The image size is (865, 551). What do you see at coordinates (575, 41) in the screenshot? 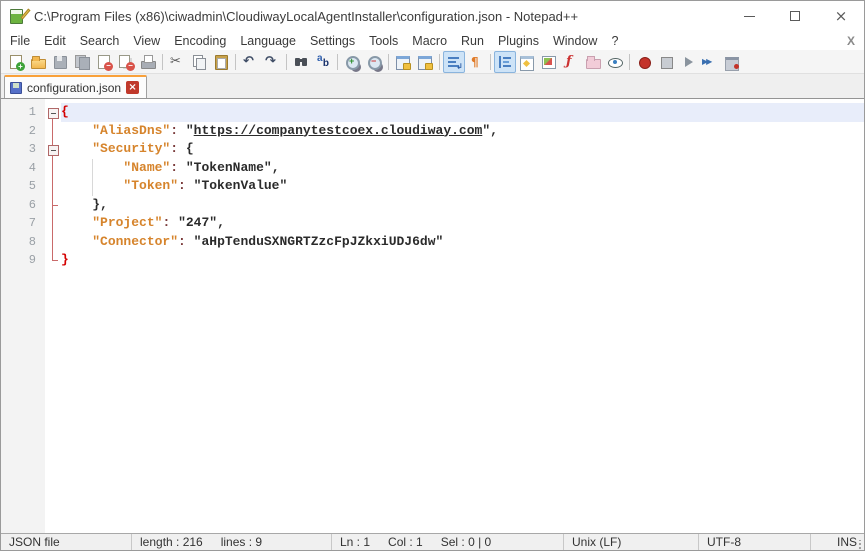
I see `menu-window: Window` at bounding box center [575, 41].